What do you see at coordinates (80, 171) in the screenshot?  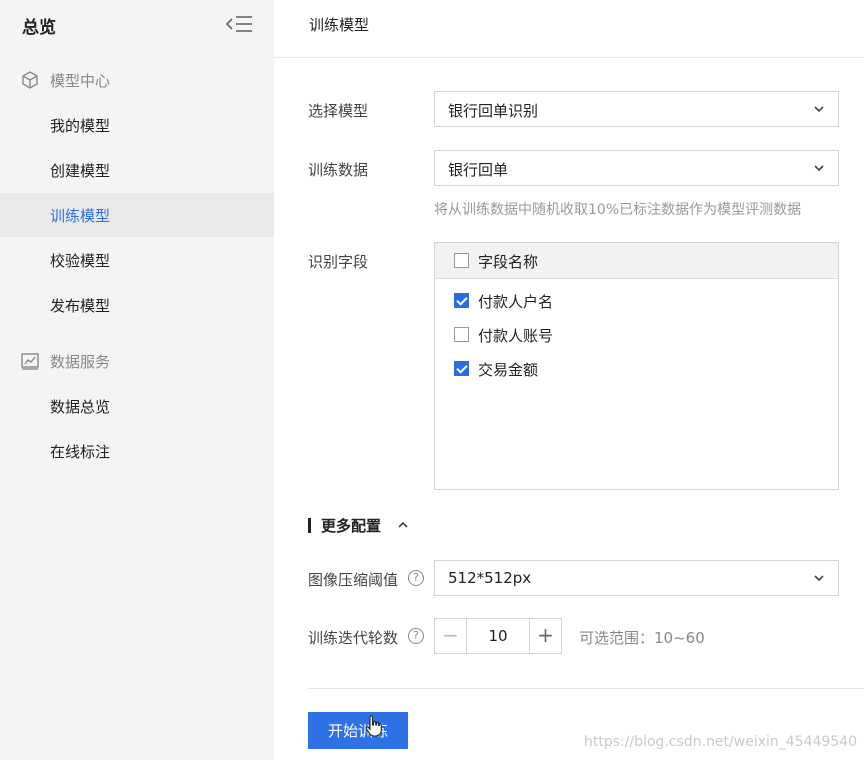 I see `sidebar-item-label: 创建模型` at bounding box center [80, 171].